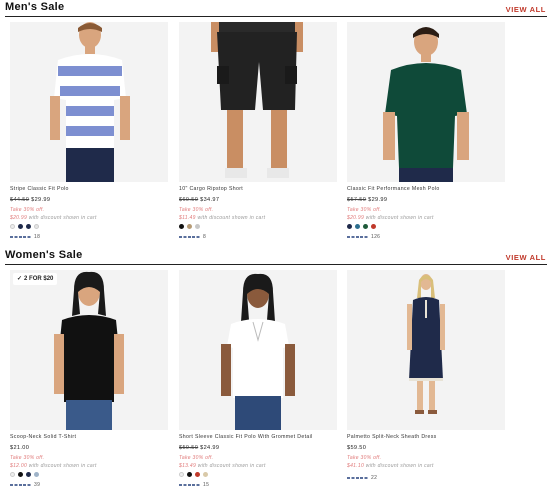 The width and height of the screenshot is (550, 491). What do you see at coordinates (205, 237) in the screenshot?
I see `review-count: 8` at bounding box center [205, 237].